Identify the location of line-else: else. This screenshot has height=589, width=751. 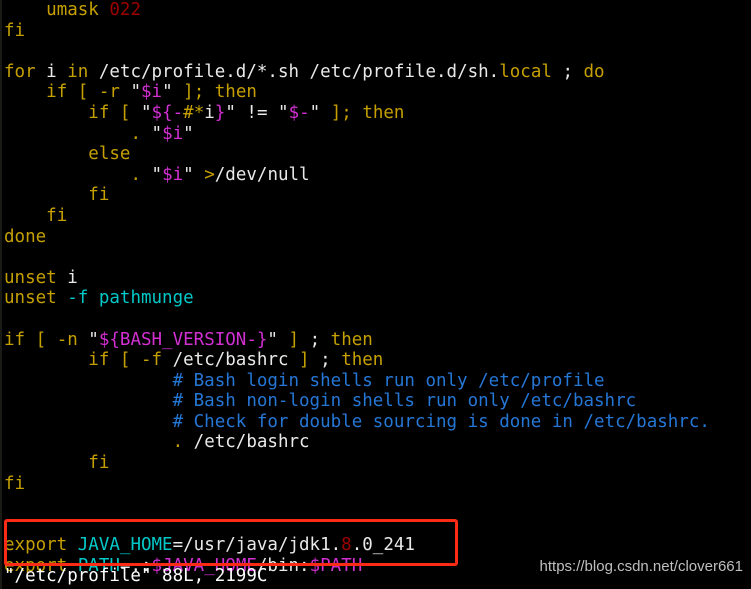
(375, 154).